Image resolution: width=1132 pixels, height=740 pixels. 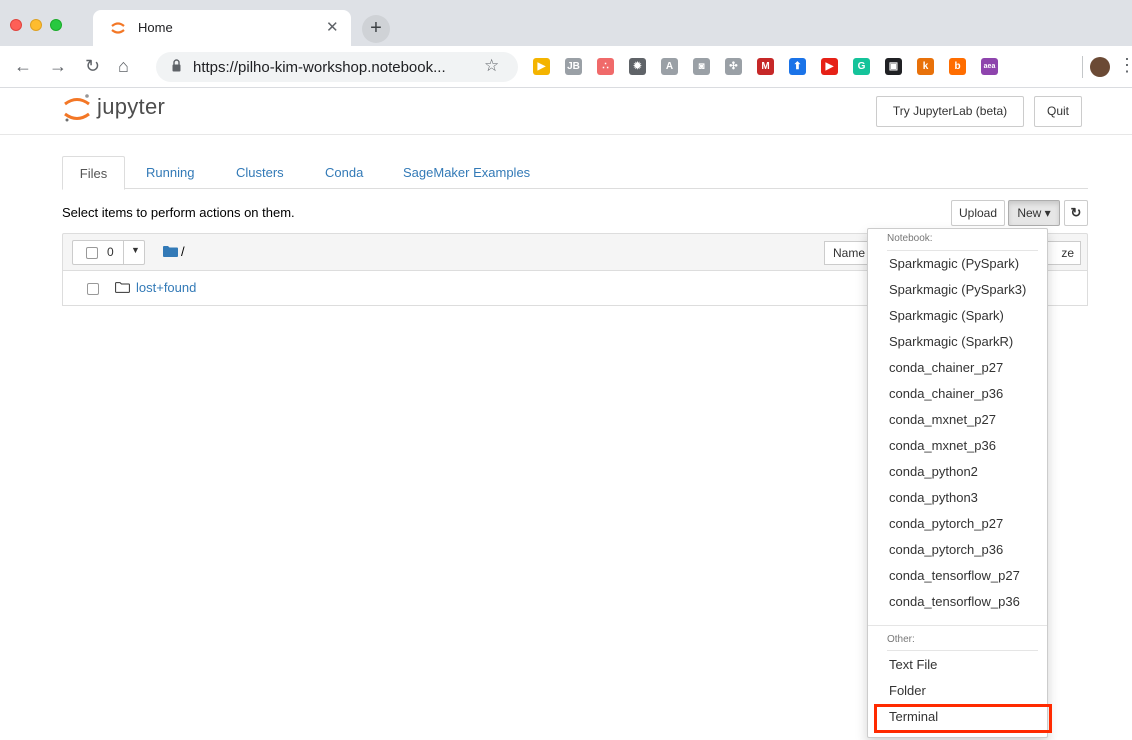 I want to click on menu-item-conda-python2: conda_python2, so click(x=933, y=471).